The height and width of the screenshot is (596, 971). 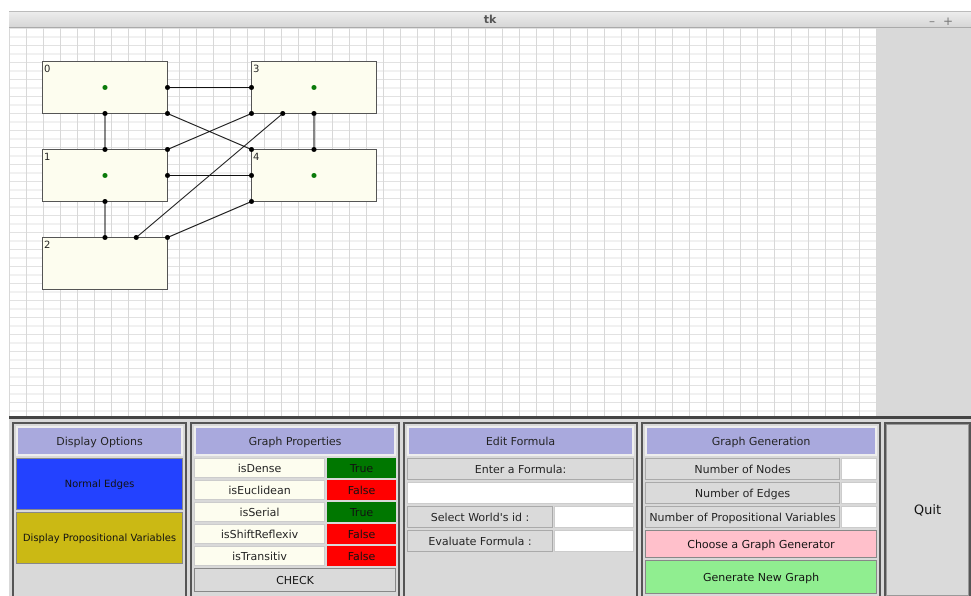 What do you see at coordinates (480, 517) in the screenshot?
I see `field-label: Select World's id :` at bounding box center [480, 517].